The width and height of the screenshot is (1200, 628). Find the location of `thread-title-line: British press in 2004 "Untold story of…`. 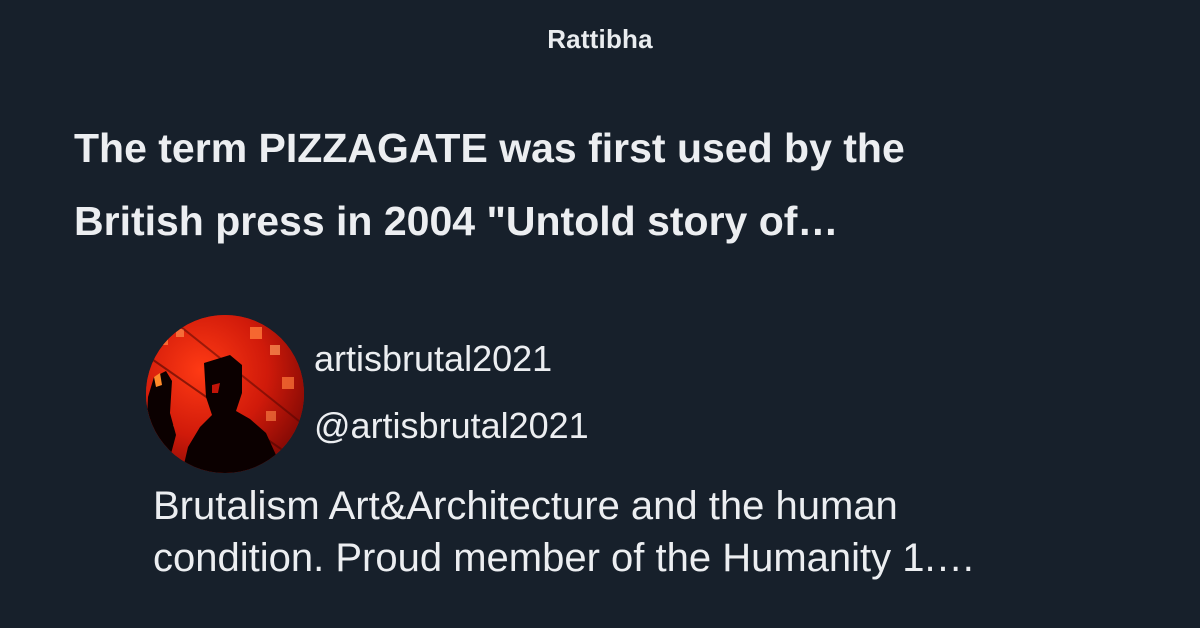

thread-title-line: British press in 2004 "Untold story of… is located at coordinates (456, 221).